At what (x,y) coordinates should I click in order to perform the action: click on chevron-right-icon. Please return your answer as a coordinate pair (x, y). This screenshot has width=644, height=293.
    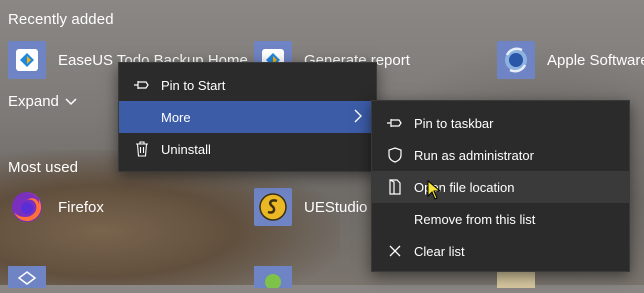
    Looking at the image, I should click on (358, 117).